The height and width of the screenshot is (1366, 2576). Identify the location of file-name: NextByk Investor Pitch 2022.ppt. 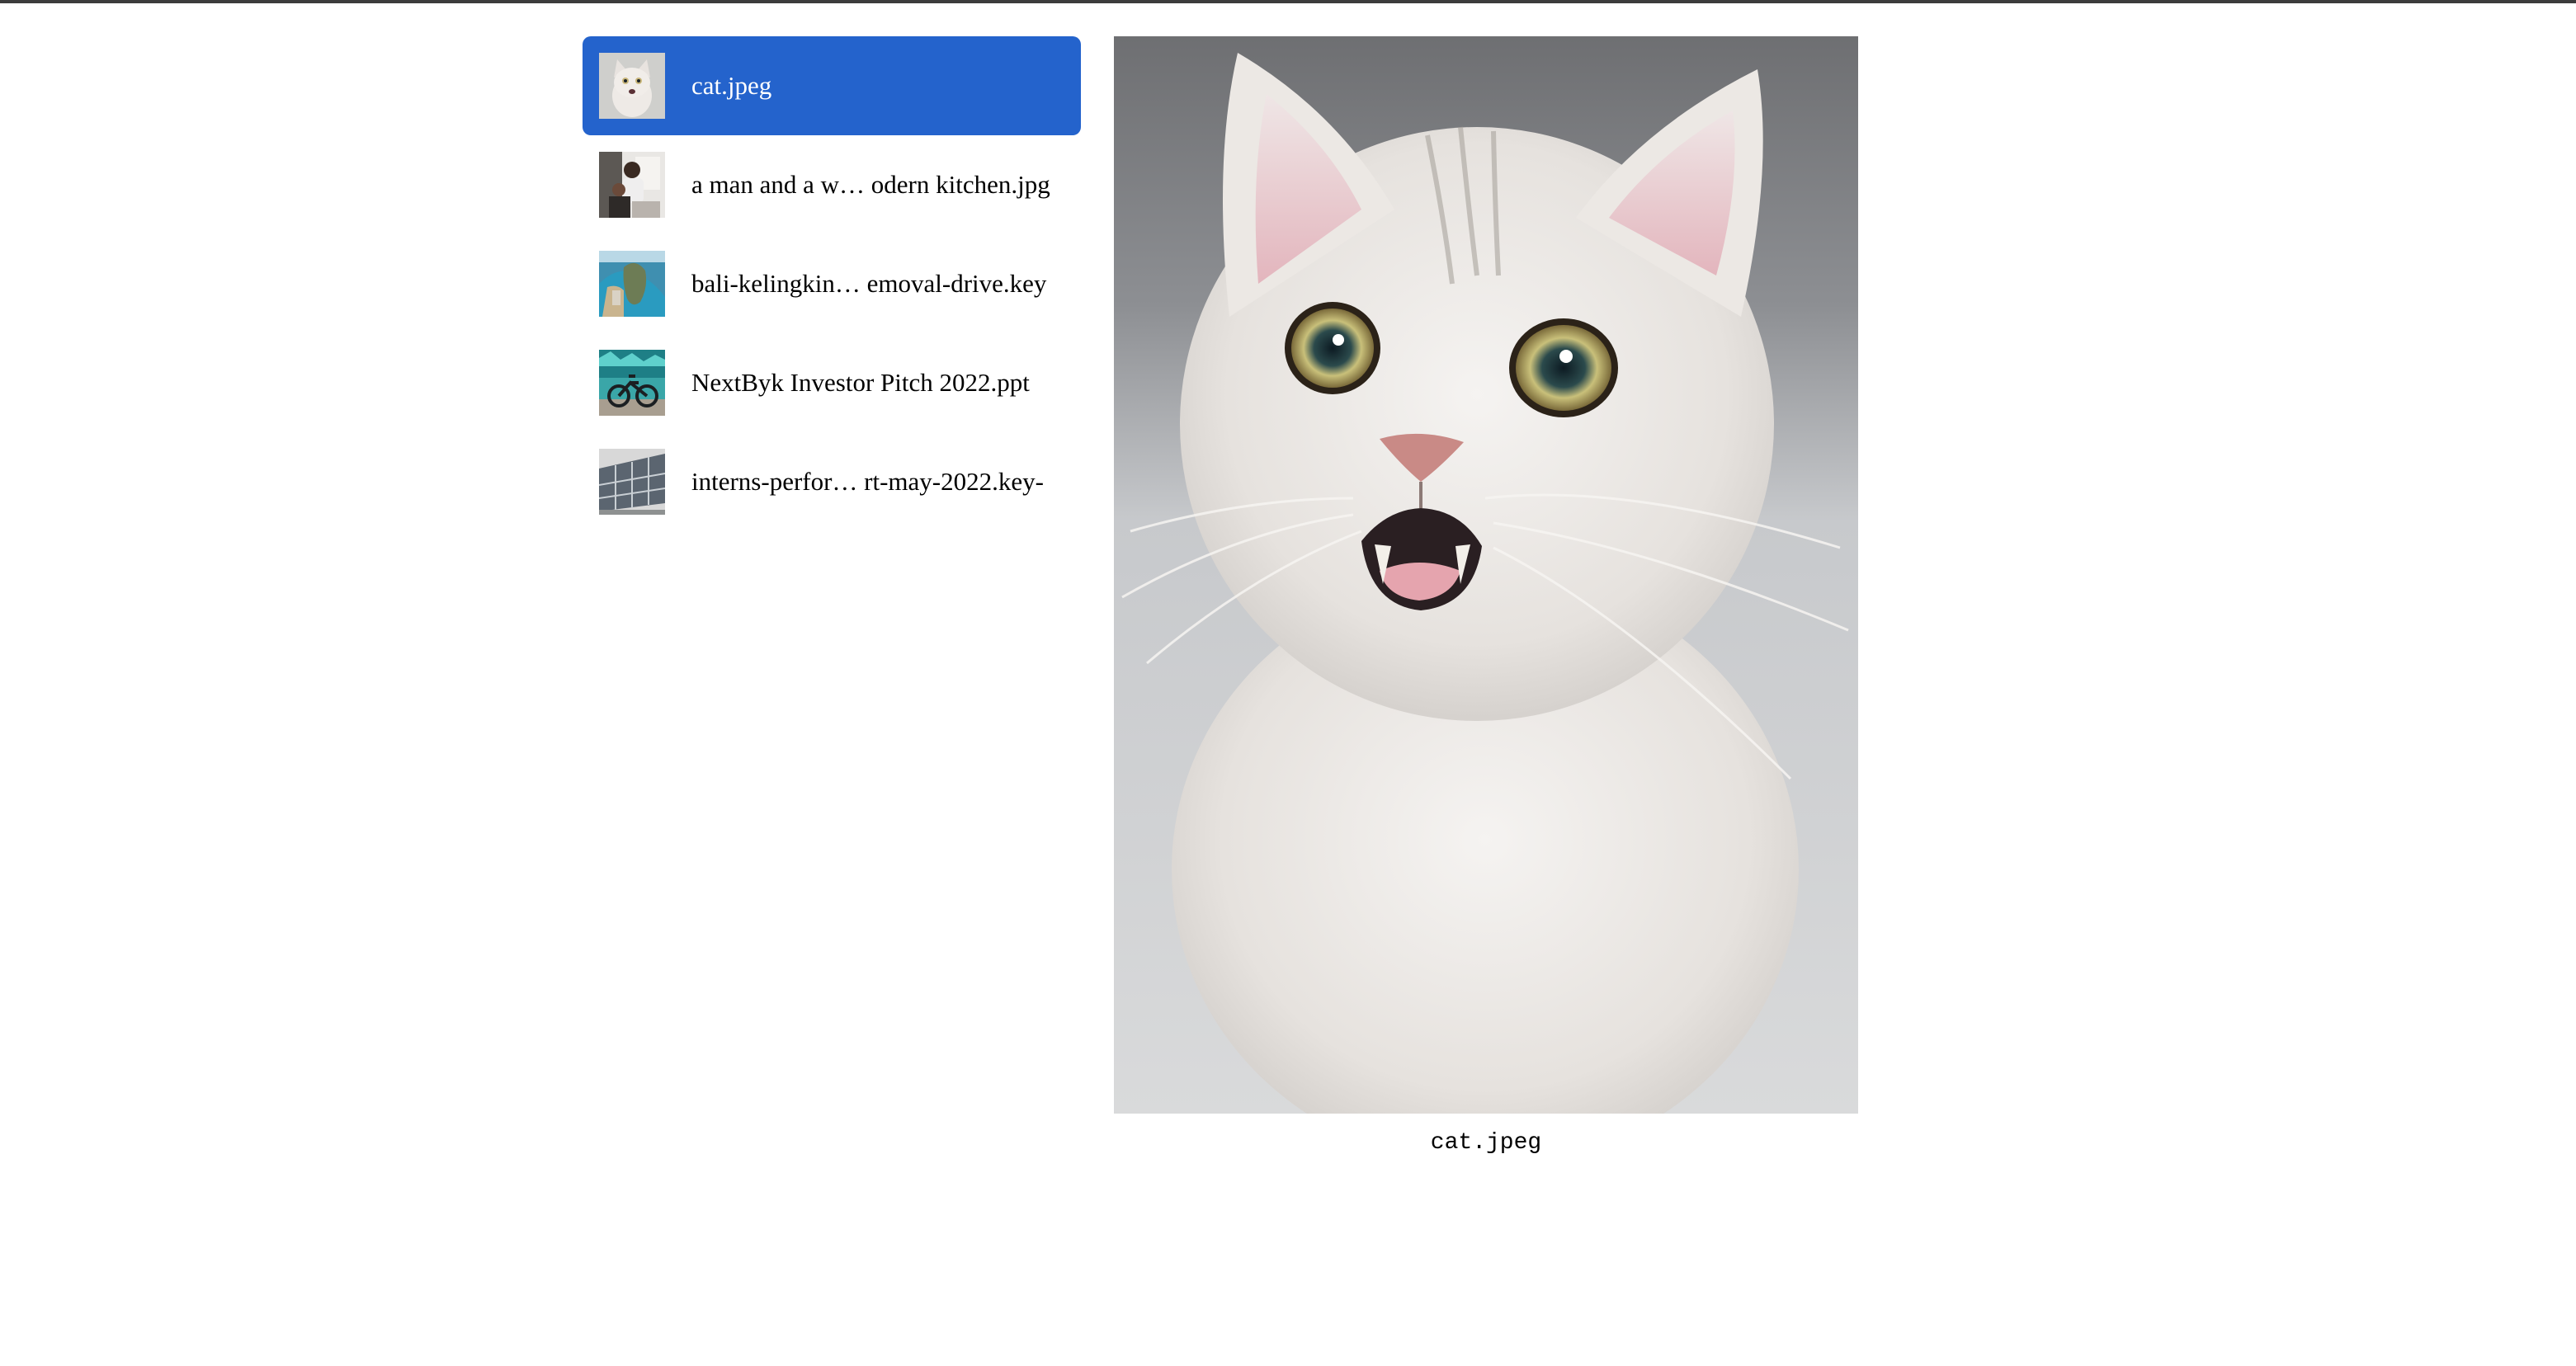
(861, 382).